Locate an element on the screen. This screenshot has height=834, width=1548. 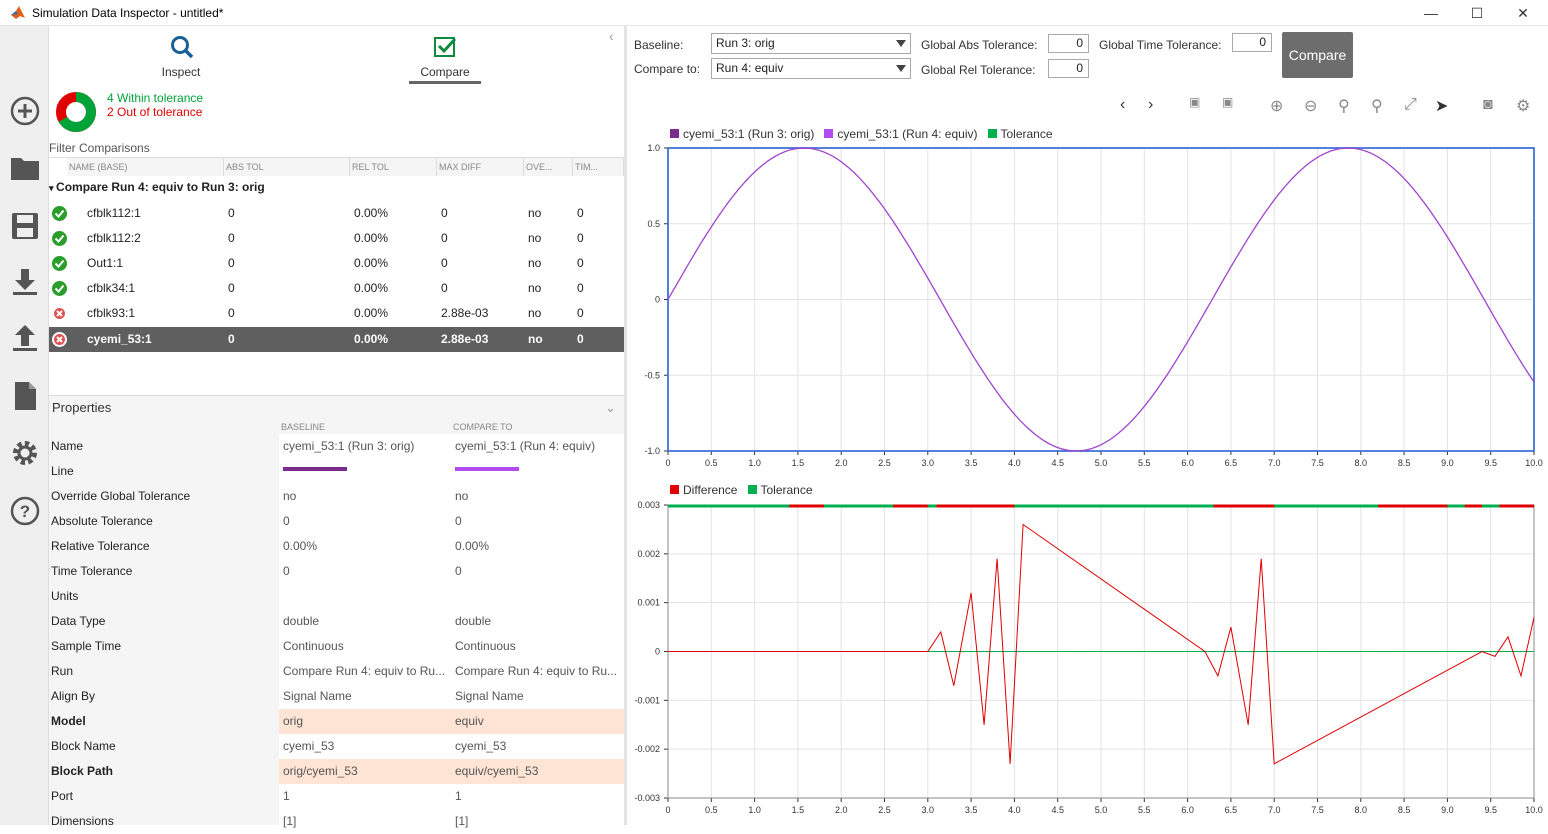
cell-name: cfblk34:1 is located at coordinates (111, 288).